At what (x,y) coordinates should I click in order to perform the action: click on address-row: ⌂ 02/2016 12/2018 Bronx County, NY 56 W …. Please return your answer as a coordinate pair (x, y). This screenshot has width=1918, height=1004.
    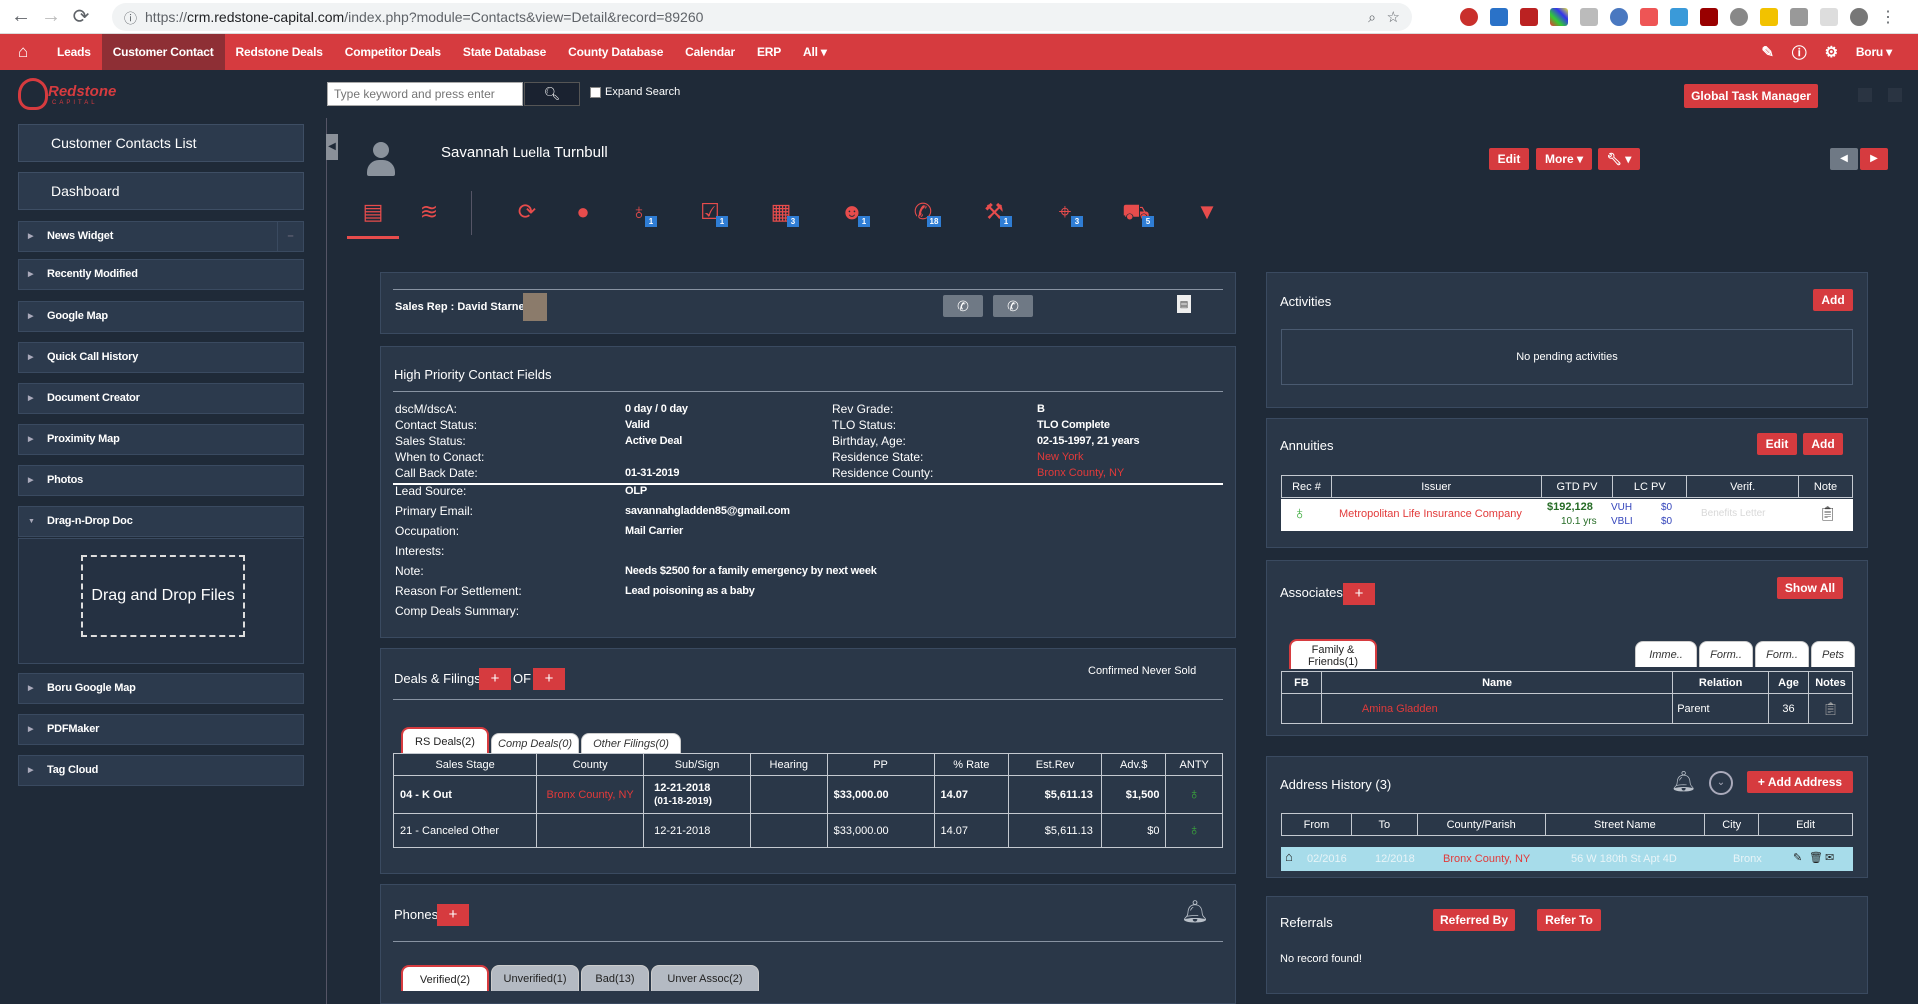
    Looking at the image, I should click on (1567, 859).